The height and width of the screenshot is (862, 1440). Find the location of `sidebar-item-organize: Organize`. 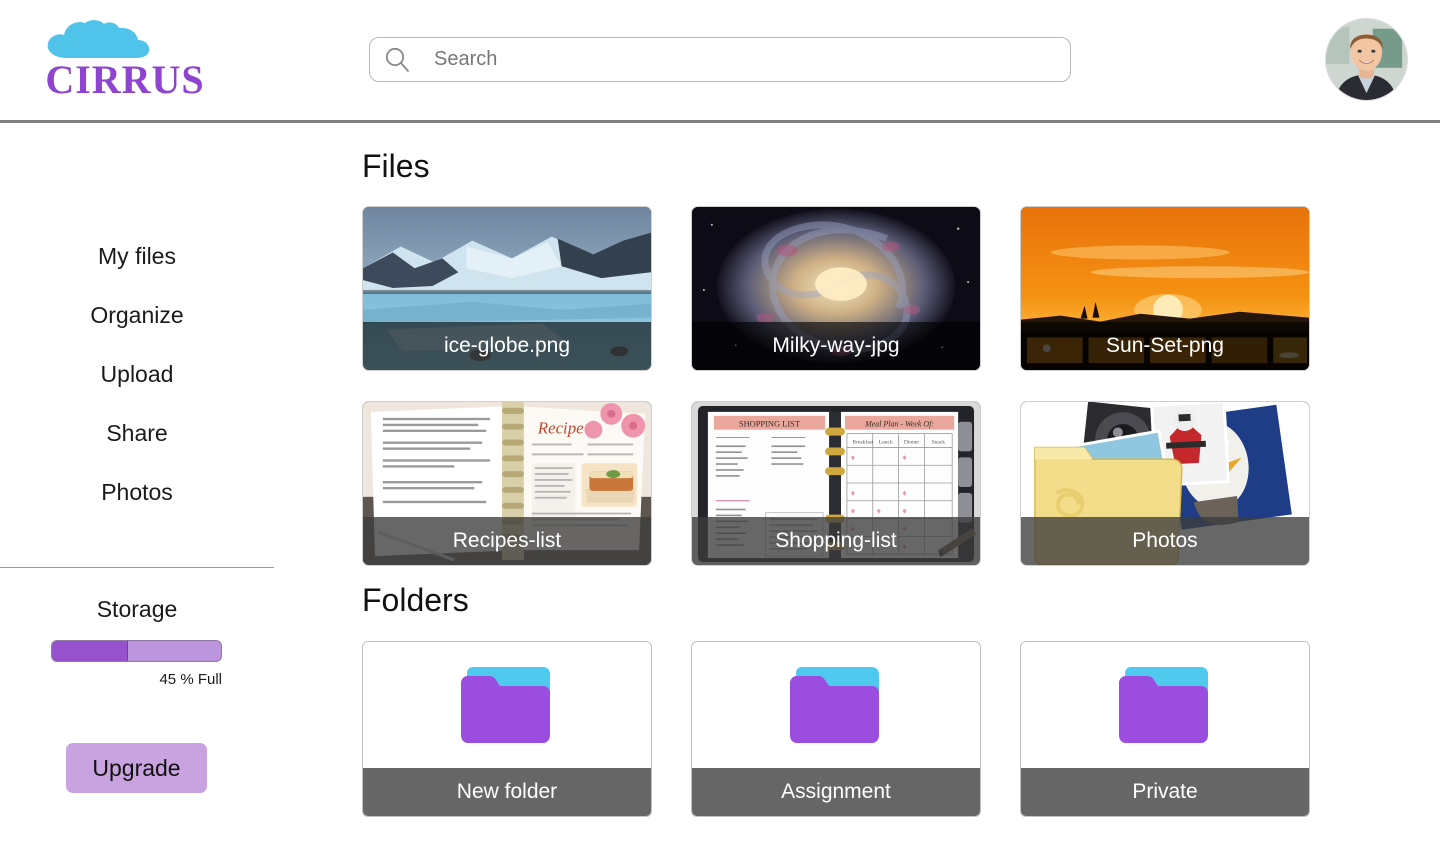

sidebar-item-organize: Organize is located at coordinates (137, 315).